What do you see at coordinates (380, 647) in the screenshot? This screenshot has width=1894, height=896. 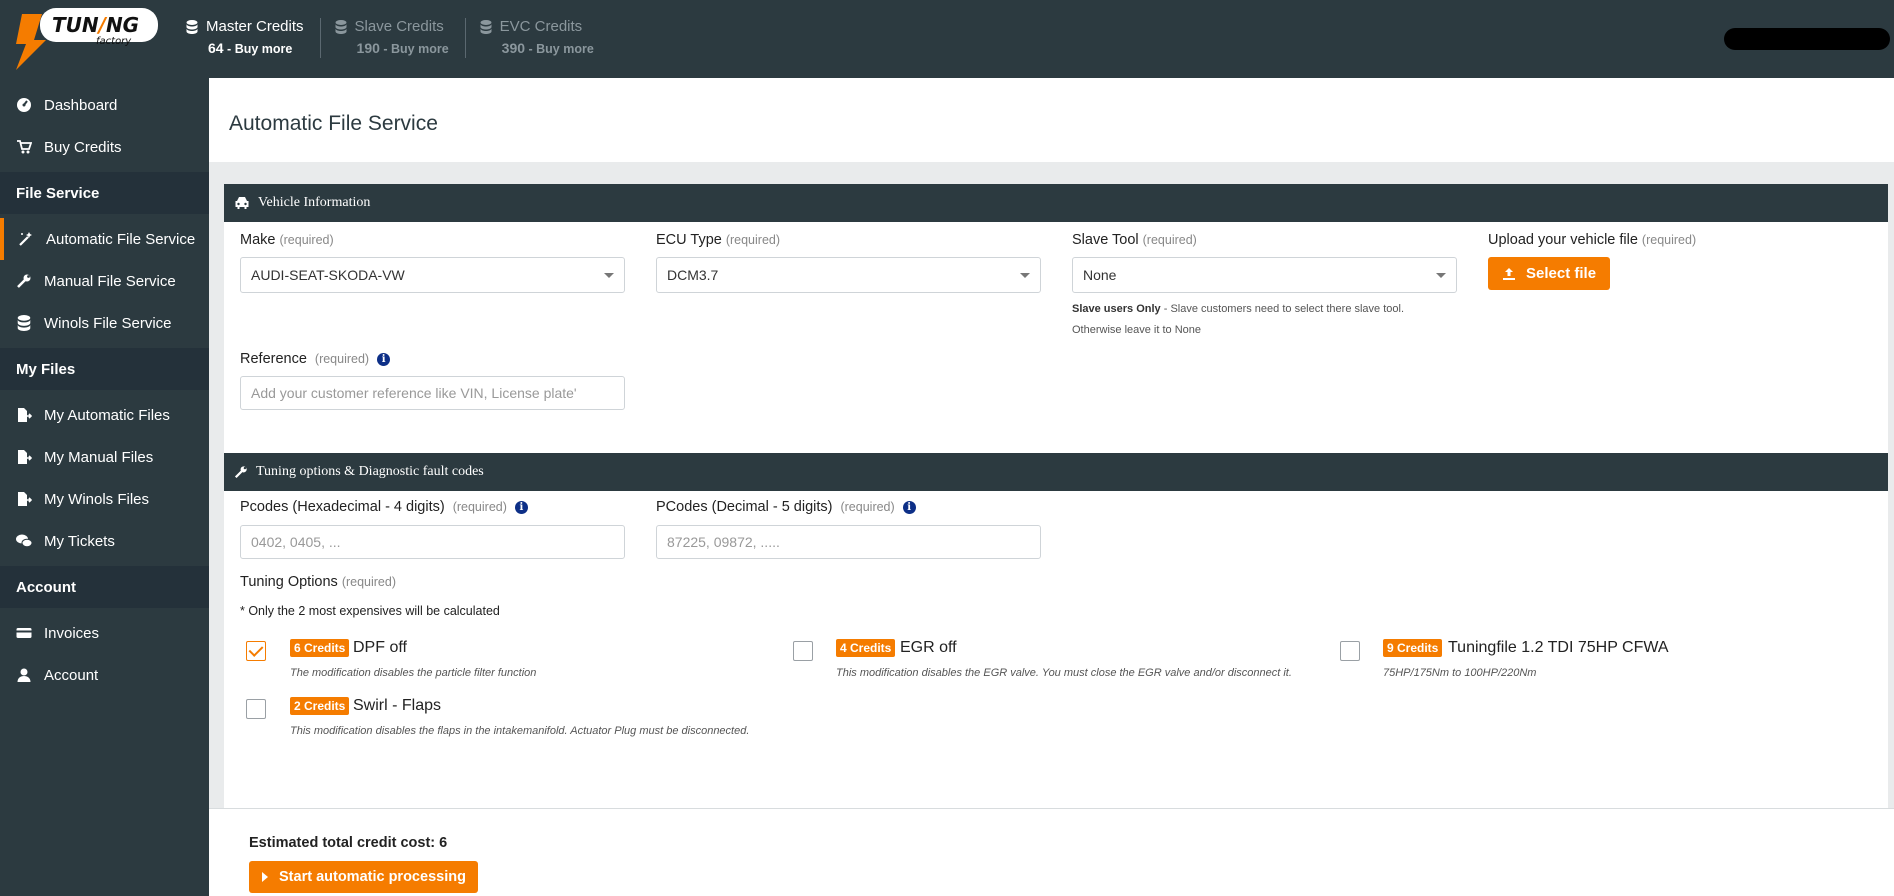 I see `option-name: DPF off` at bounding box center [380, 647].